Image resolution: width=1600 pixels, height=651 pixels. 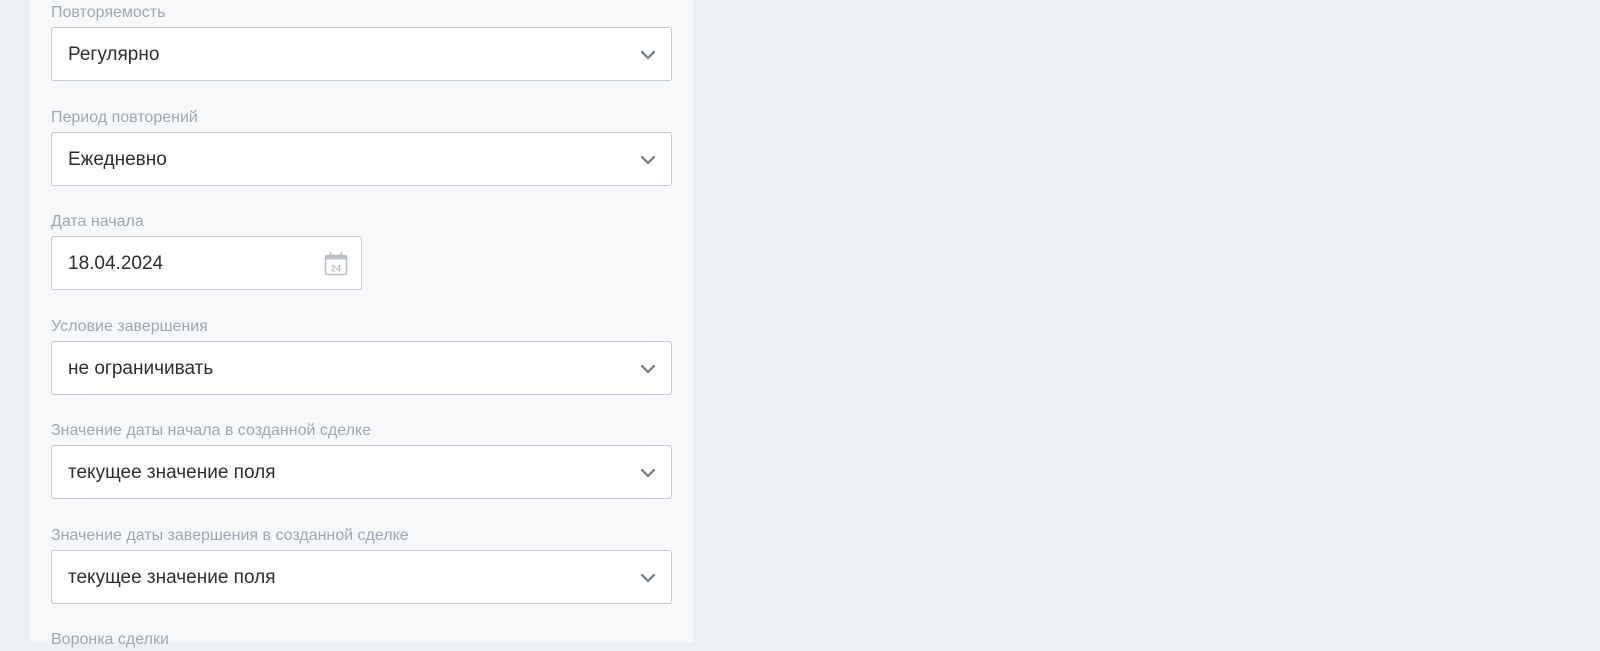 I want to click on deal-start-date-label: Значение даты начала в созданной сделке, so click(x=211, y=430).